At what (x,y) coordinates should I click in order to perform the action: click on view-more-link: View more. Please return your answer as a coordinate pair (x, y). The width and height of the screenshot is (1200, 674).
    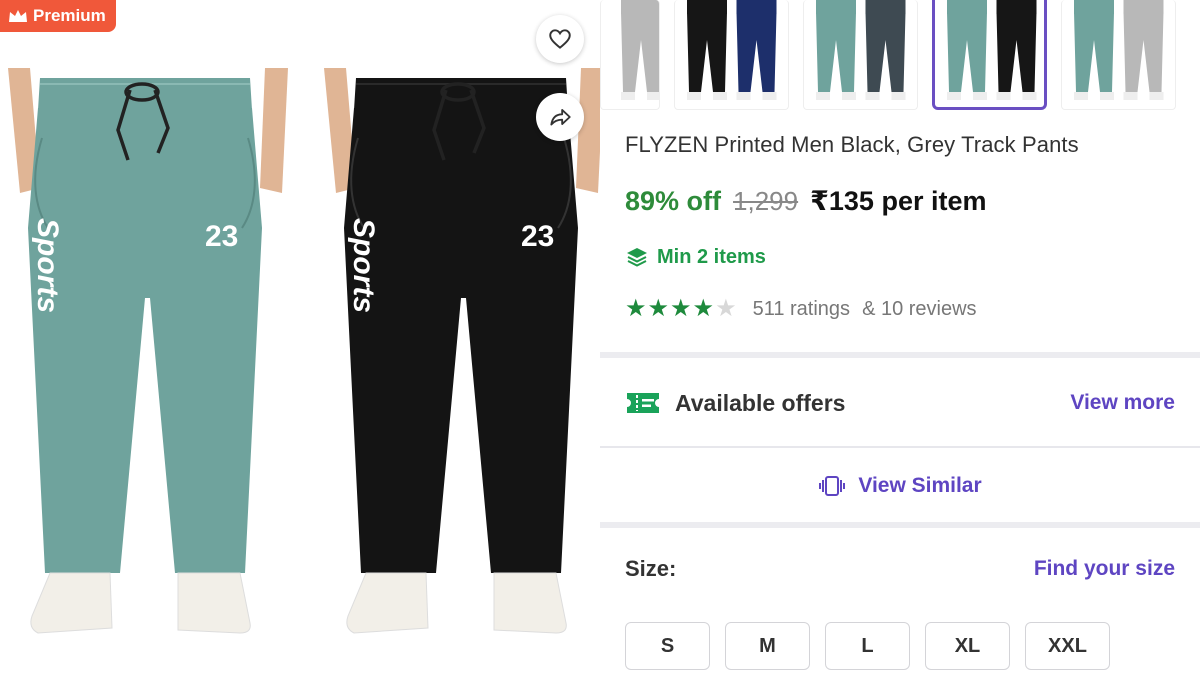
    Looking at the image, I should click on (1122, 403).